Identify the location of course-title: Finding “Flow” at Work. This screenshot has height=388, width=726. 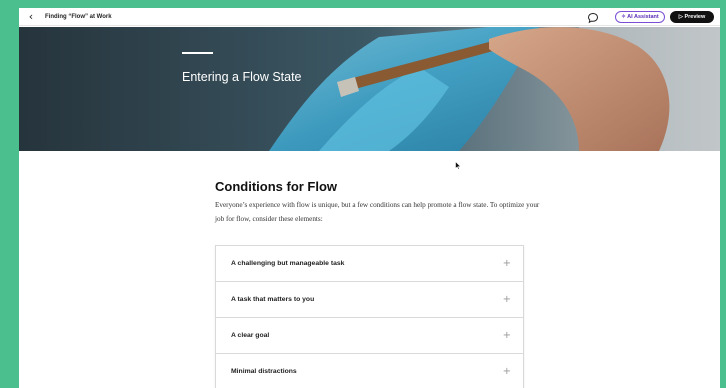
(78, 17).